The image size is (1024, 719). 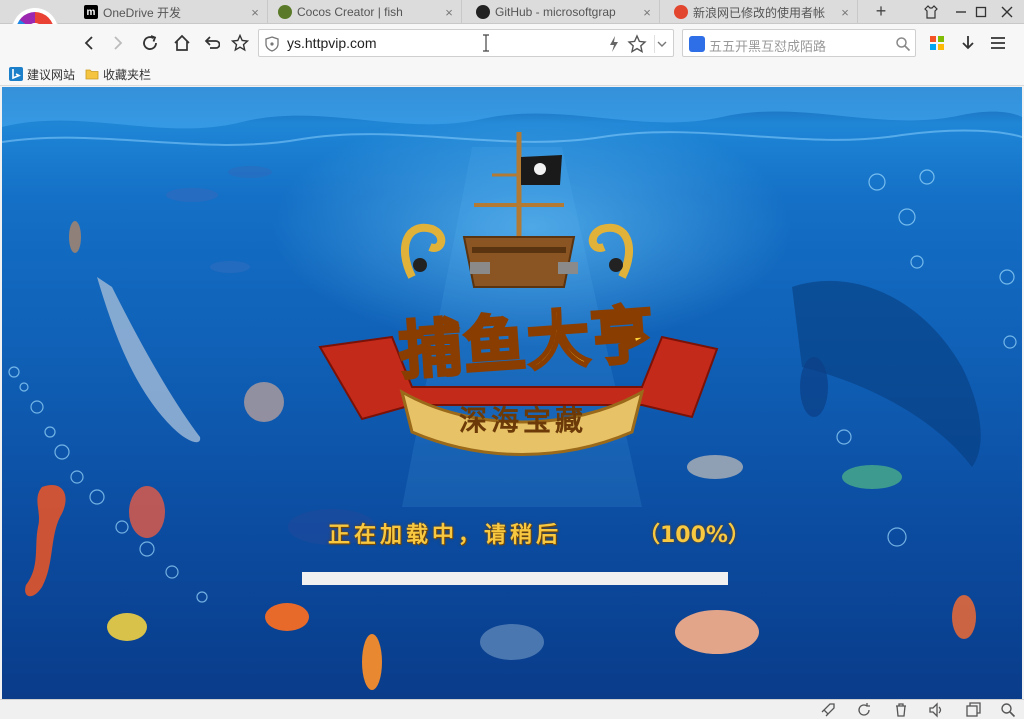 What do you see at coordinates (936, 710) in the screenshot?
I see `speaker-icon` at bounding box center [936, 710].